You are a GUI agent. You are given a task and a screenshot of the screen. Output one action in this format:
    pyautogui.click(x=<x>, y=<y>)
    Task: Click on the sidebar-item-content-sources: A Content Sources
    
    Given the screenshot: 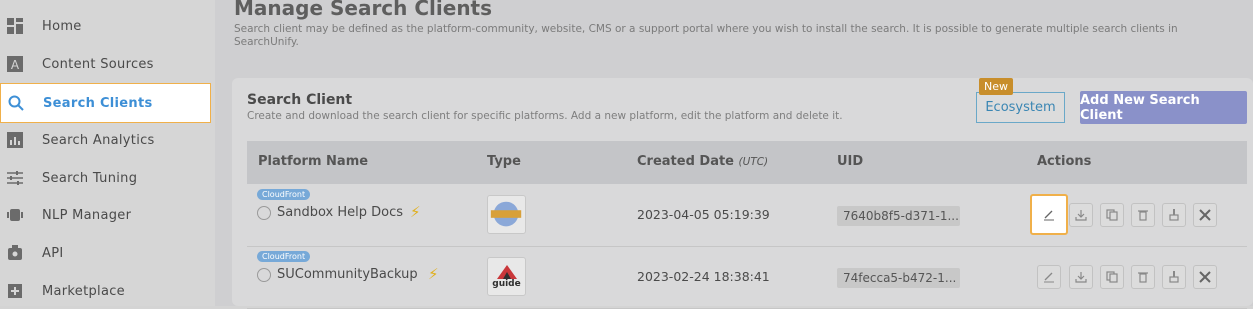 What is the action you would take?
    pyautogui.click(x=105, y=64)
    